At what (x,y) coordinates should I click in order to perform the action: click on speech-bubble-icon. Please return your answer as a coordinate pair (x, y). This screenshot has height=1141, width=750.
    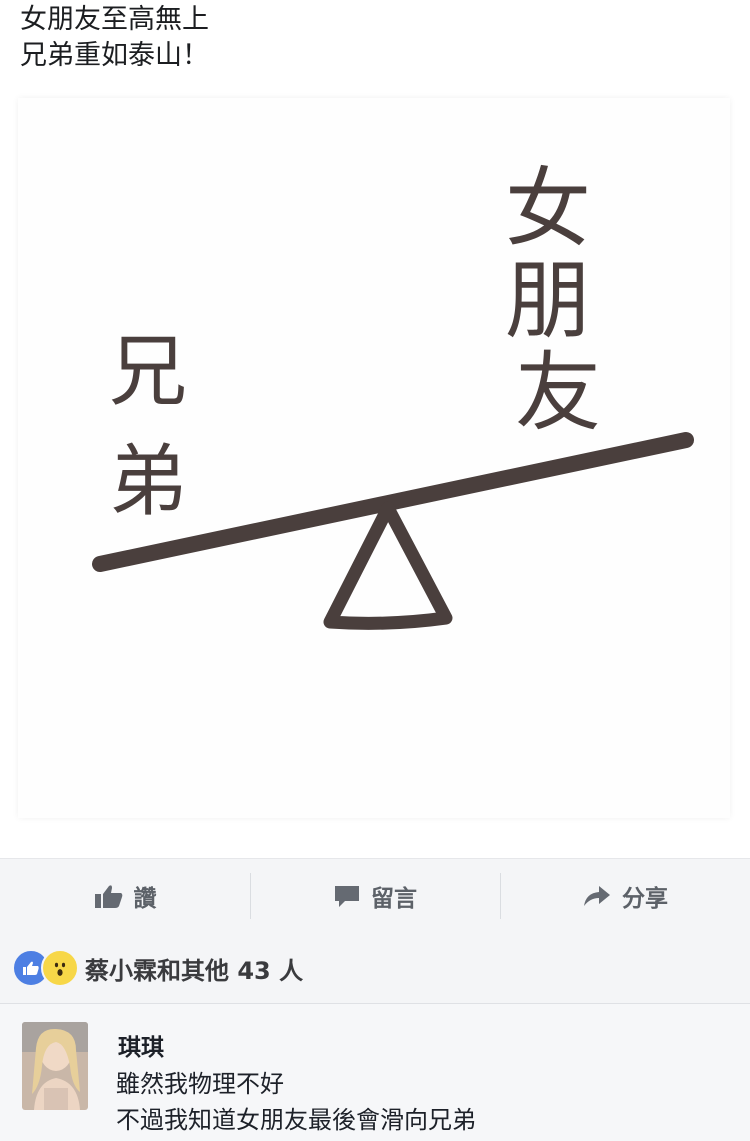
    Looking at the image, I should click on (347, 896).